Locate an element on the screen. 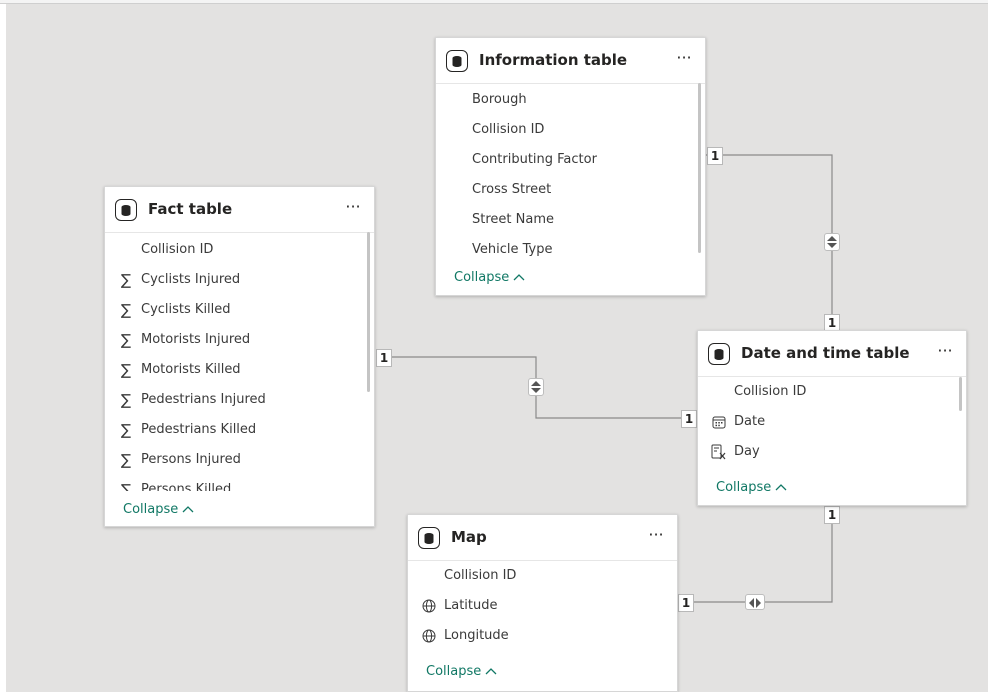  card-header: Map ··· is located at coordinates (542, 538).